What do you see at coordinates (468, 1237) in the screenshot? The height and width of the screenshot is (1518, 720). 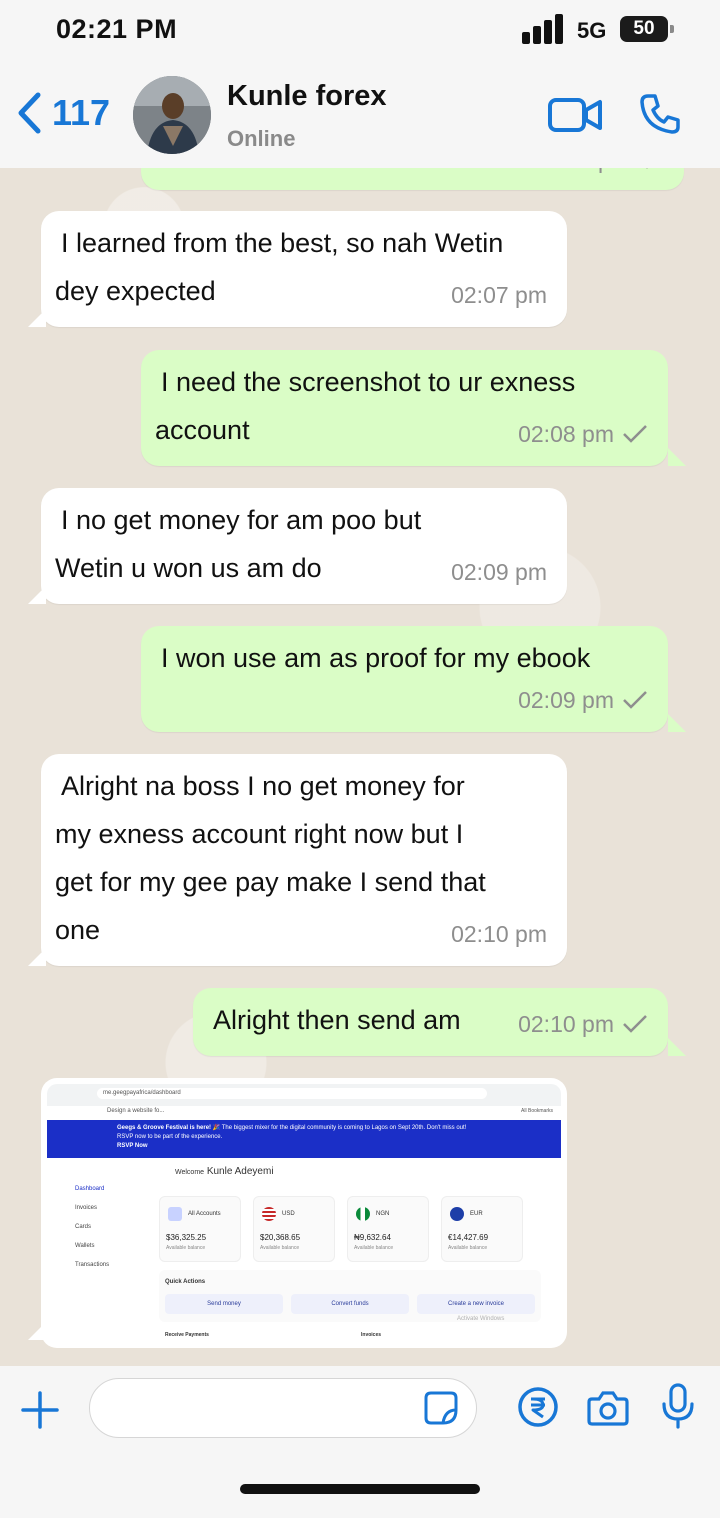 I see `card-amount: €14,427.69` at bounding box center [468, 1237].